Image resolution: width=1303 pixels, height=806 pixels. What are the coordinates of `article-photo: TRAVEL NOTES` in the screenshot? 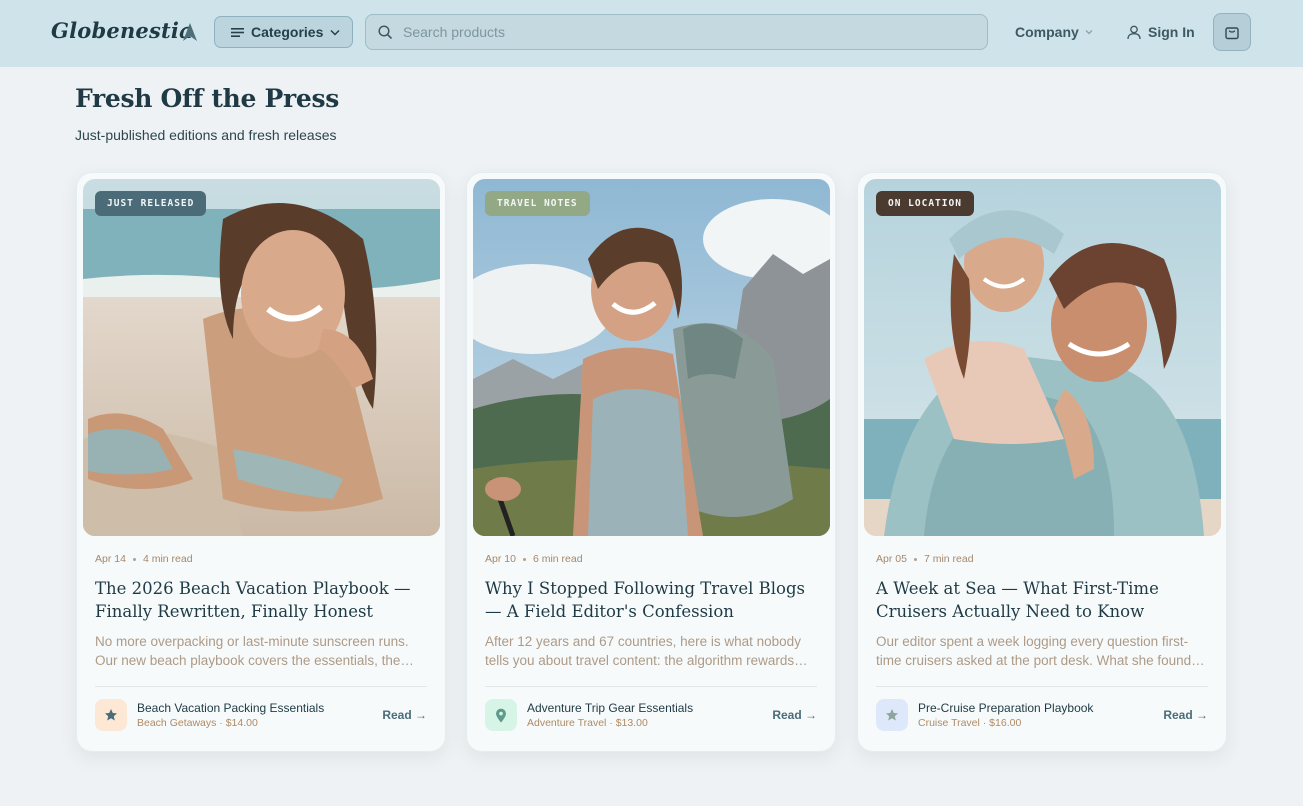 It's located at (651, 357).